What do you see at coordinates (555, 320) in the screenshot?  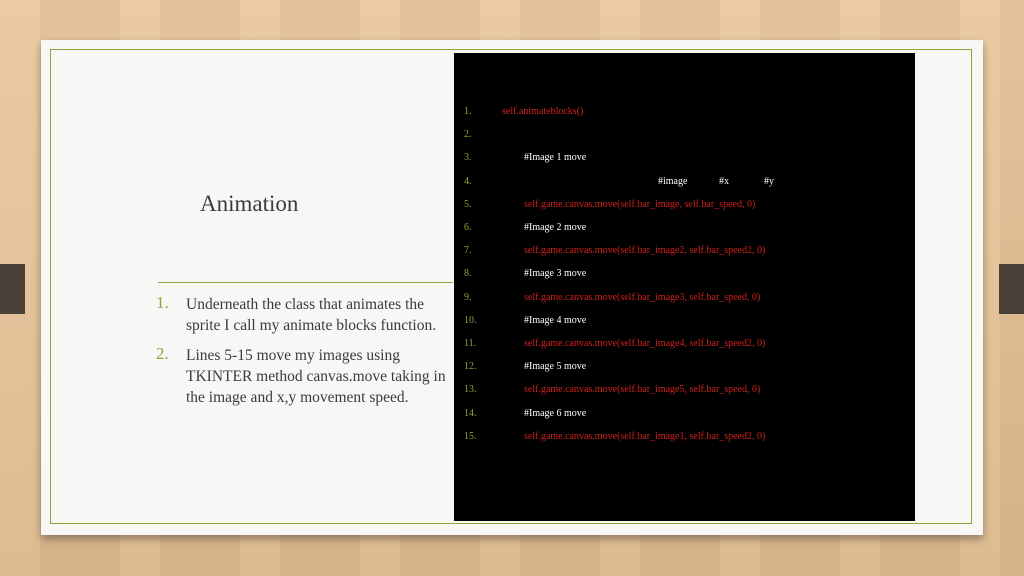 I see `code-line-text: #Image 4 move` at bounding box center [555, 320].